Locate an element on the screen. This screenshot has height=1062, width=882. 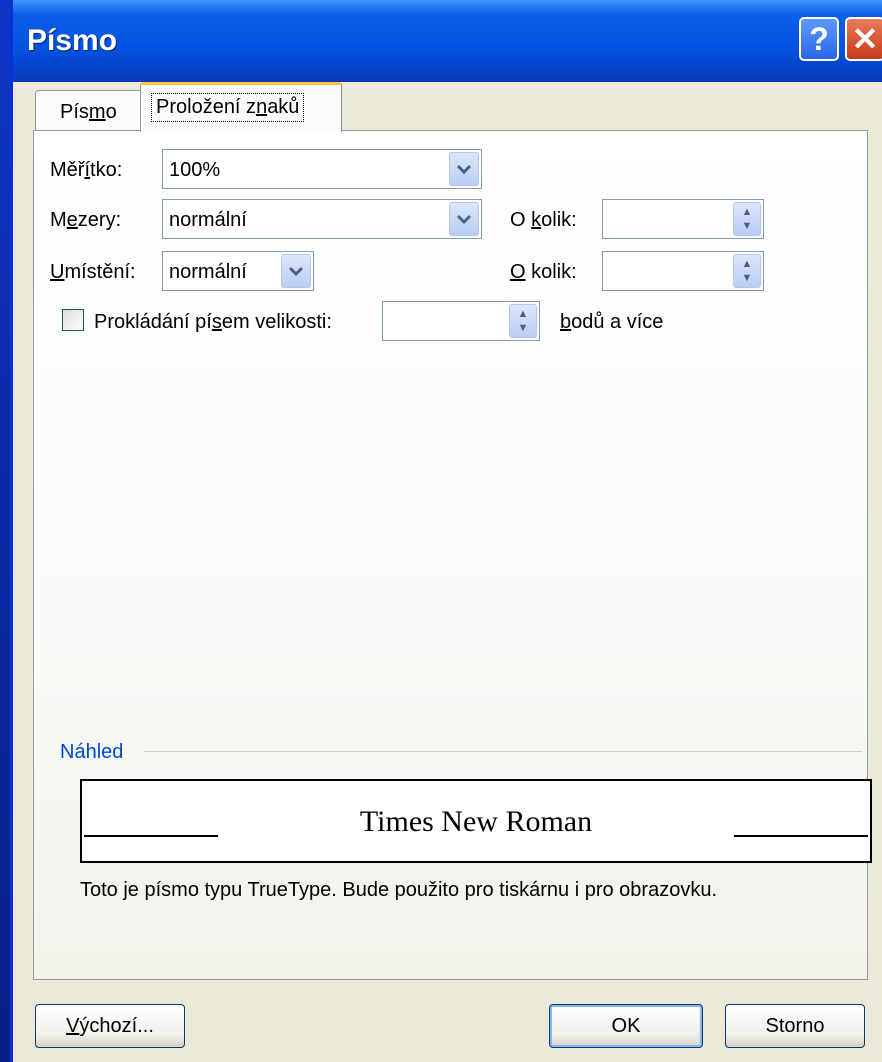
tab-character-spacing: Proložení znaků is located at coordinates (241, 107).